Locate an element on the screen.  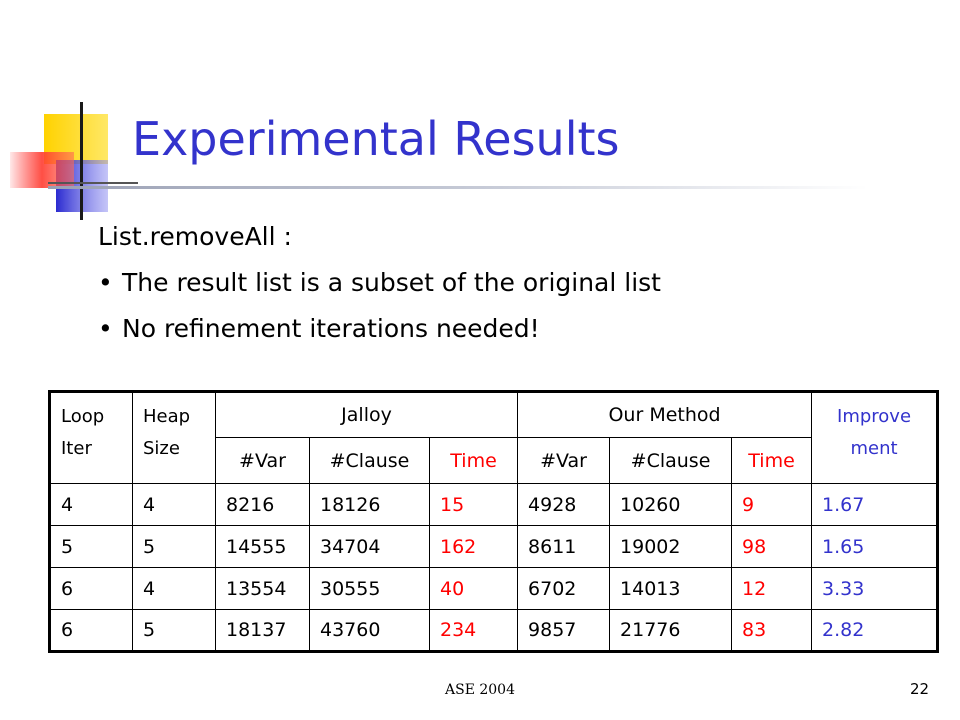
cell-jalloy-time: 162 is located at coordinates (473, 546).